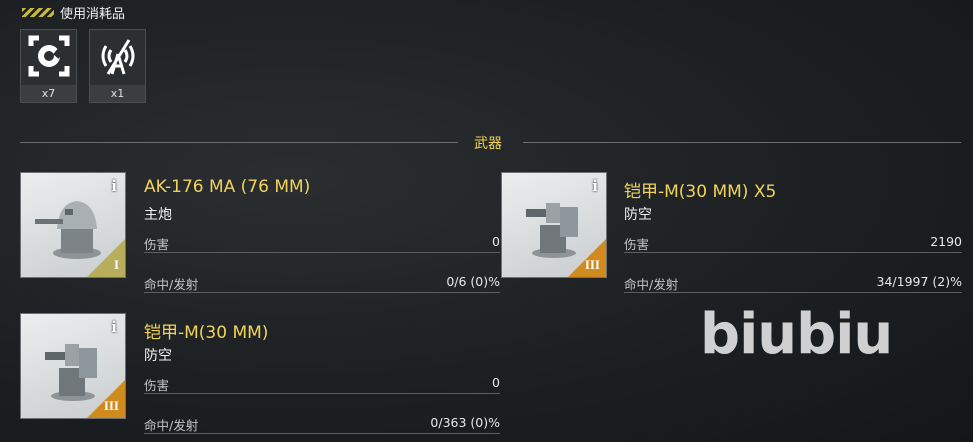 Image resolution: width=973 pixels, height=442 pixels. What do you see at coordinates (946, 241) in the screenshot?
I see `damage-value: 2190` at bounding box center [946, 241].